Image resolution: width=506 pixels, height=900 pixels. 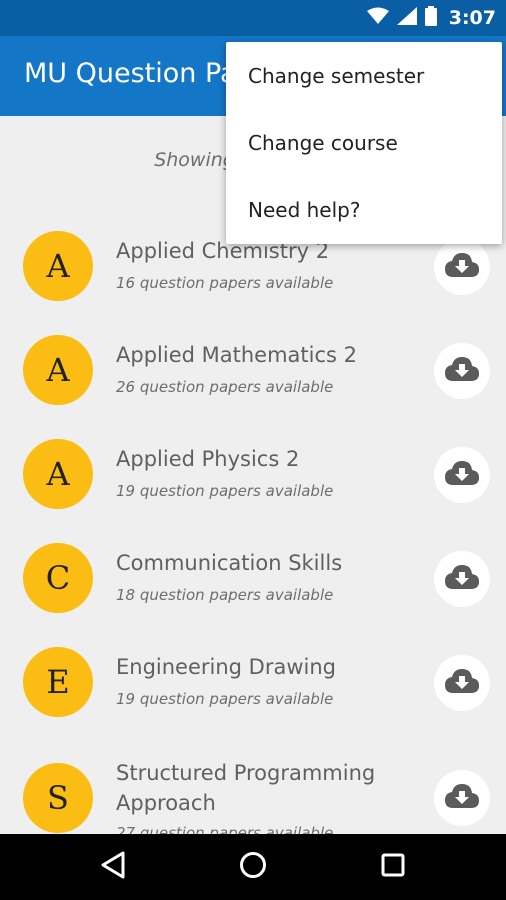 What do you see at coordinates (472, 18) in the screenshot?
I see `status-time: 3:07` at bounding box center [472, 18].